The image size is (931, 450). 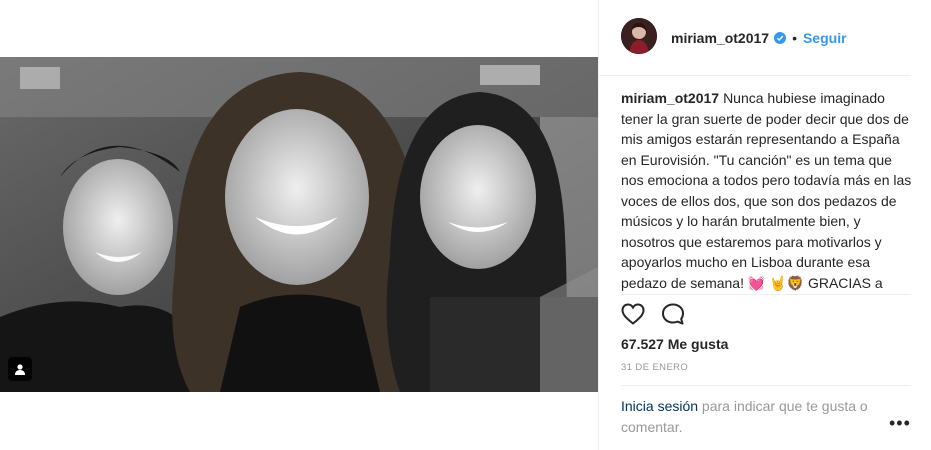 I want to click on avatar, so click(x=639, y=36).